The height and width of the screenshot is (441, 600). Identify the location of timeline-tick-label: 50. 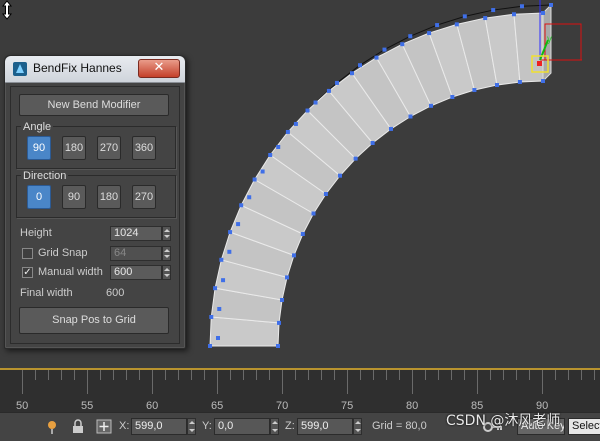
(22, 406).